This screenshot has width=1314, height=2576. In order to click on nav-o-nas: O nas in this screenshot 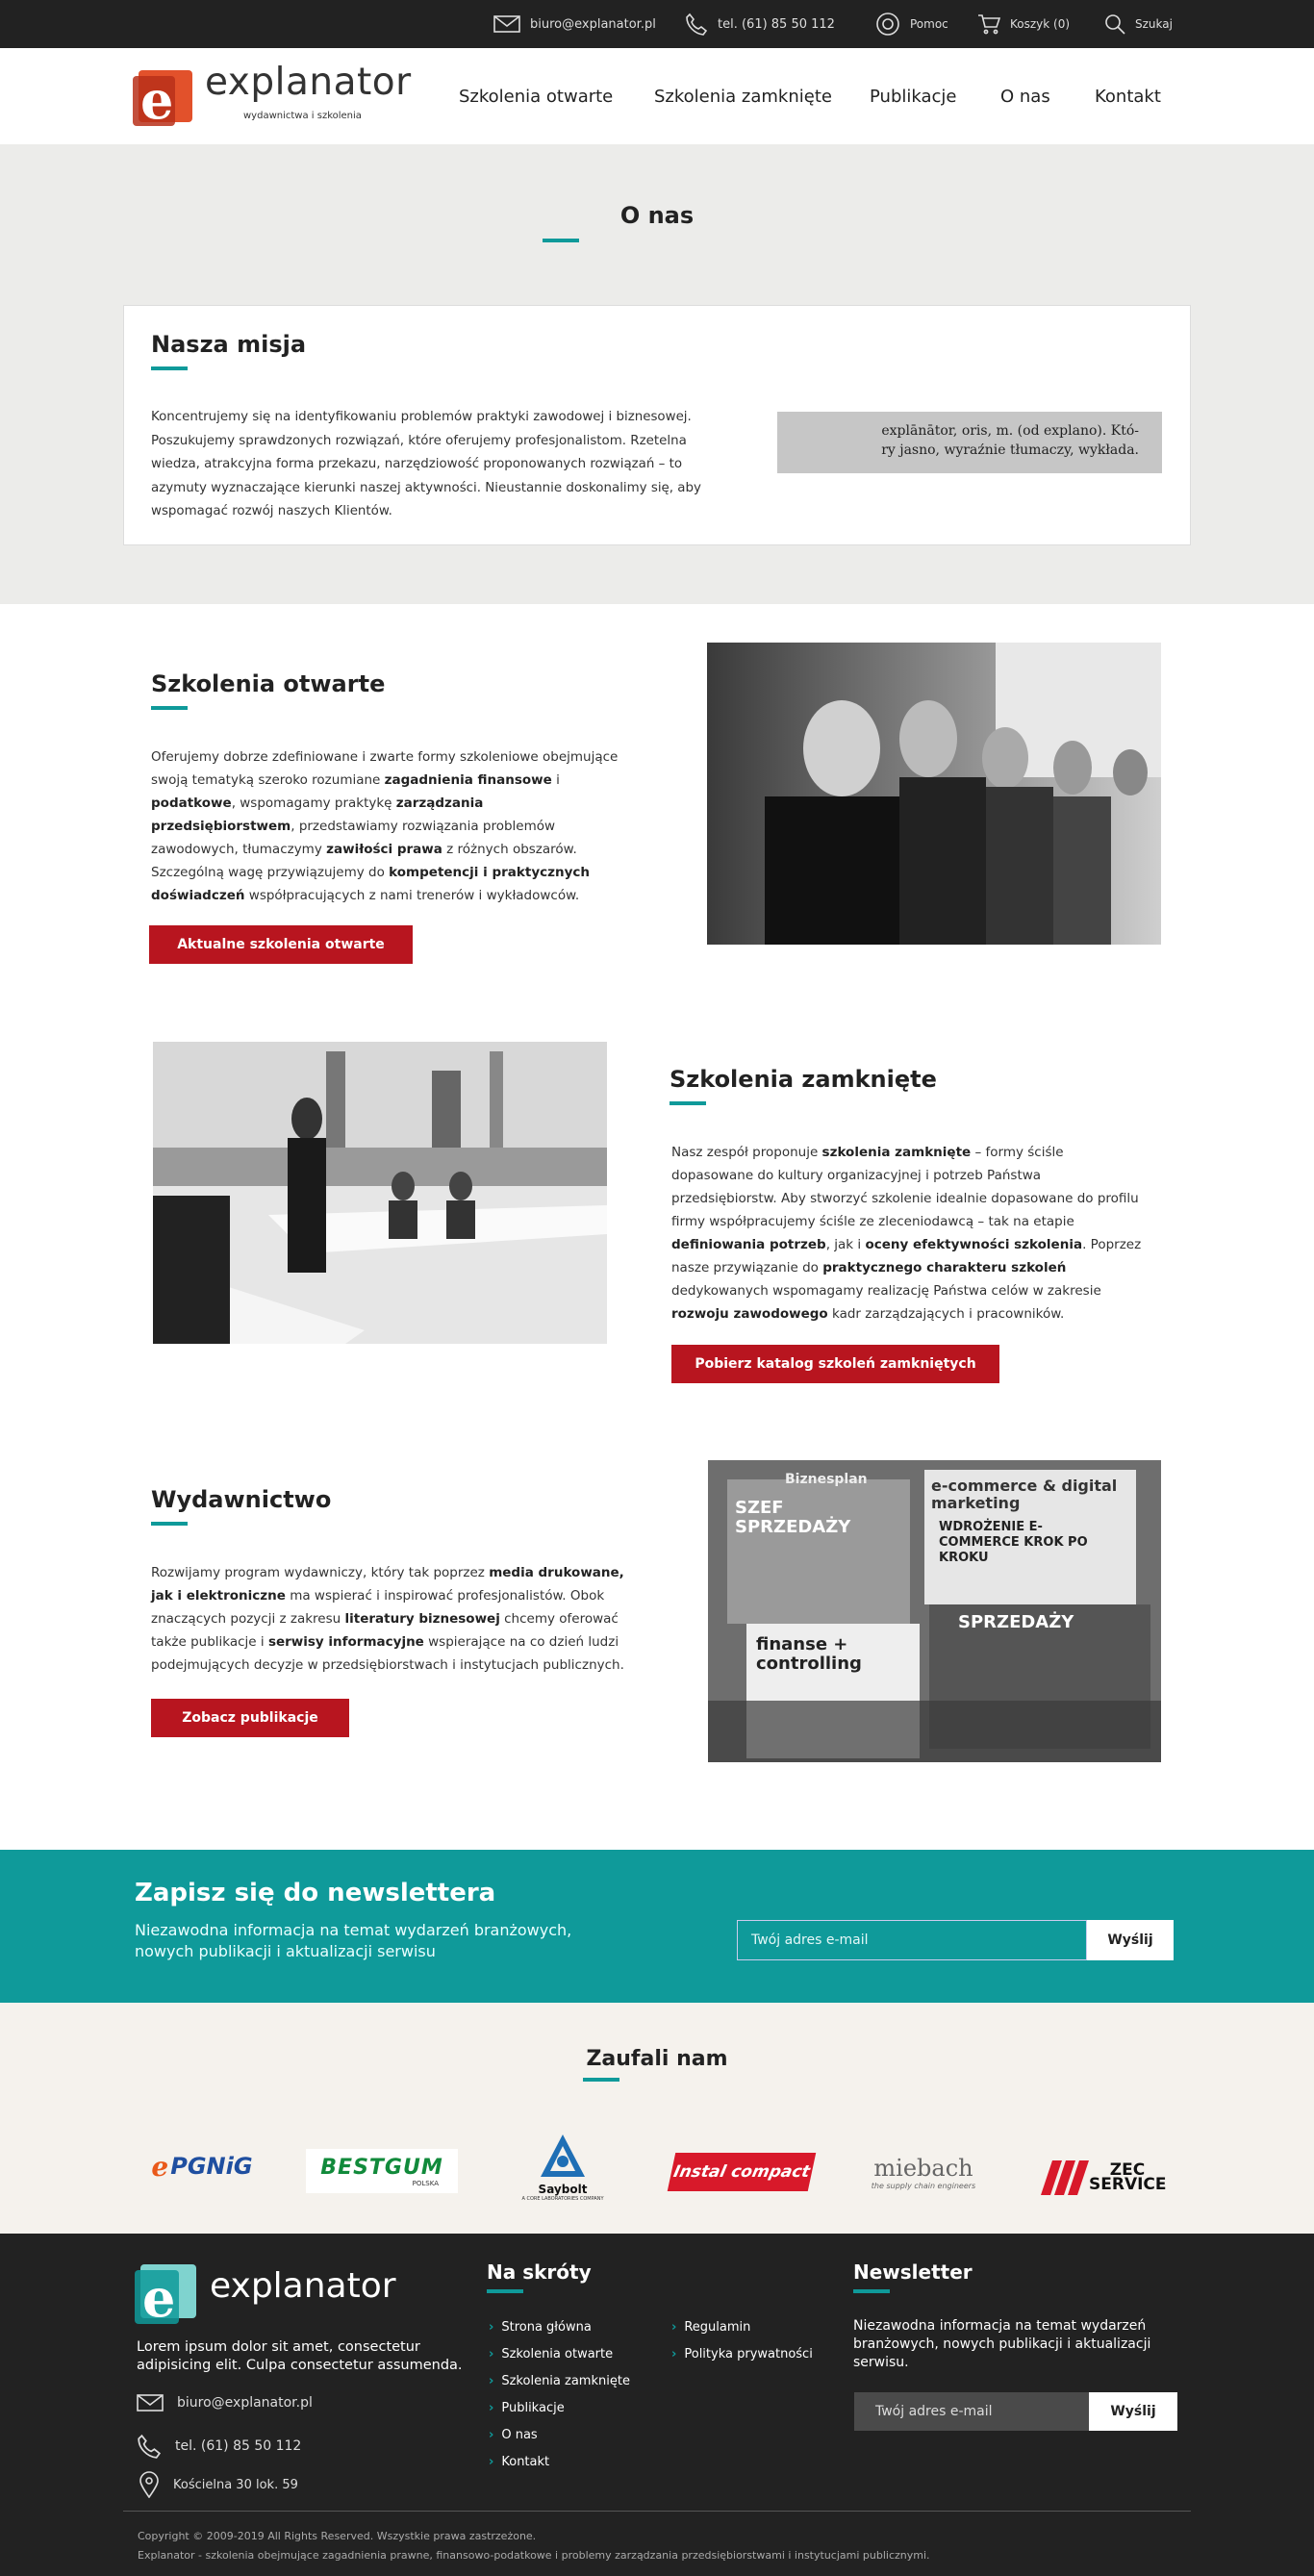, I will do `click(1025, 97)`.